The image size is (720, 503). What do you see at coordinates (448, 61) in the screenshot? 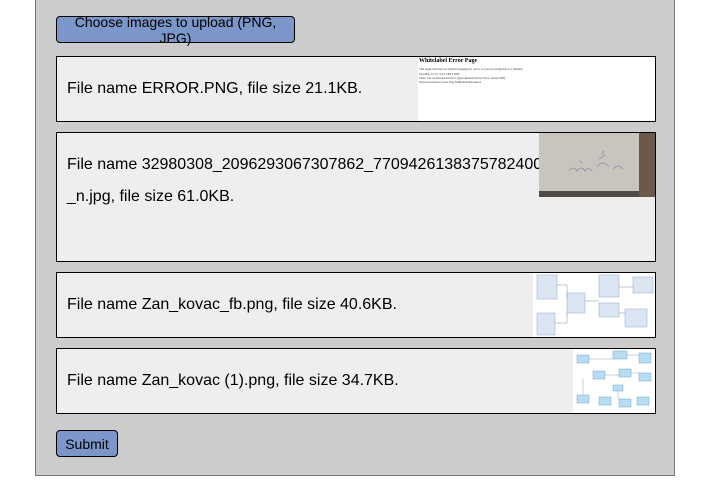
I see `thumbnail-title: Whitelabel Error Page` at bounding box center [448, 61].